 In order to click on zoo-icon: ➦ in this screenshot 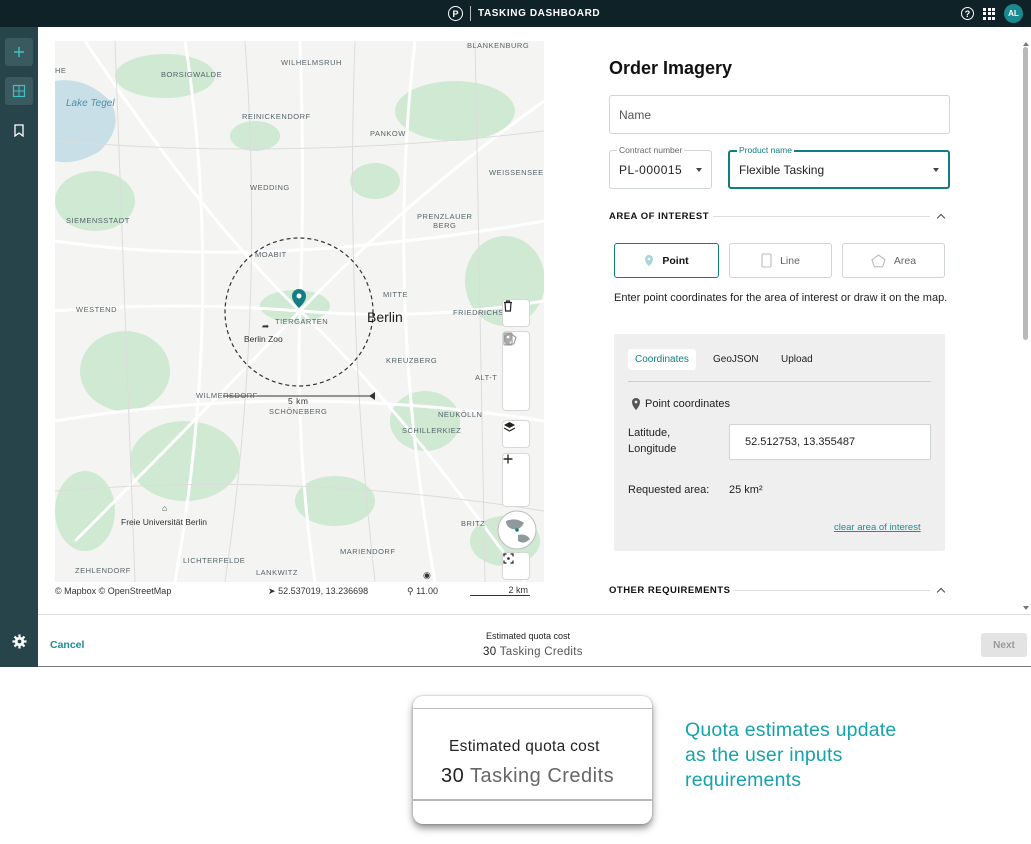, I will do `click(266, 326)`.